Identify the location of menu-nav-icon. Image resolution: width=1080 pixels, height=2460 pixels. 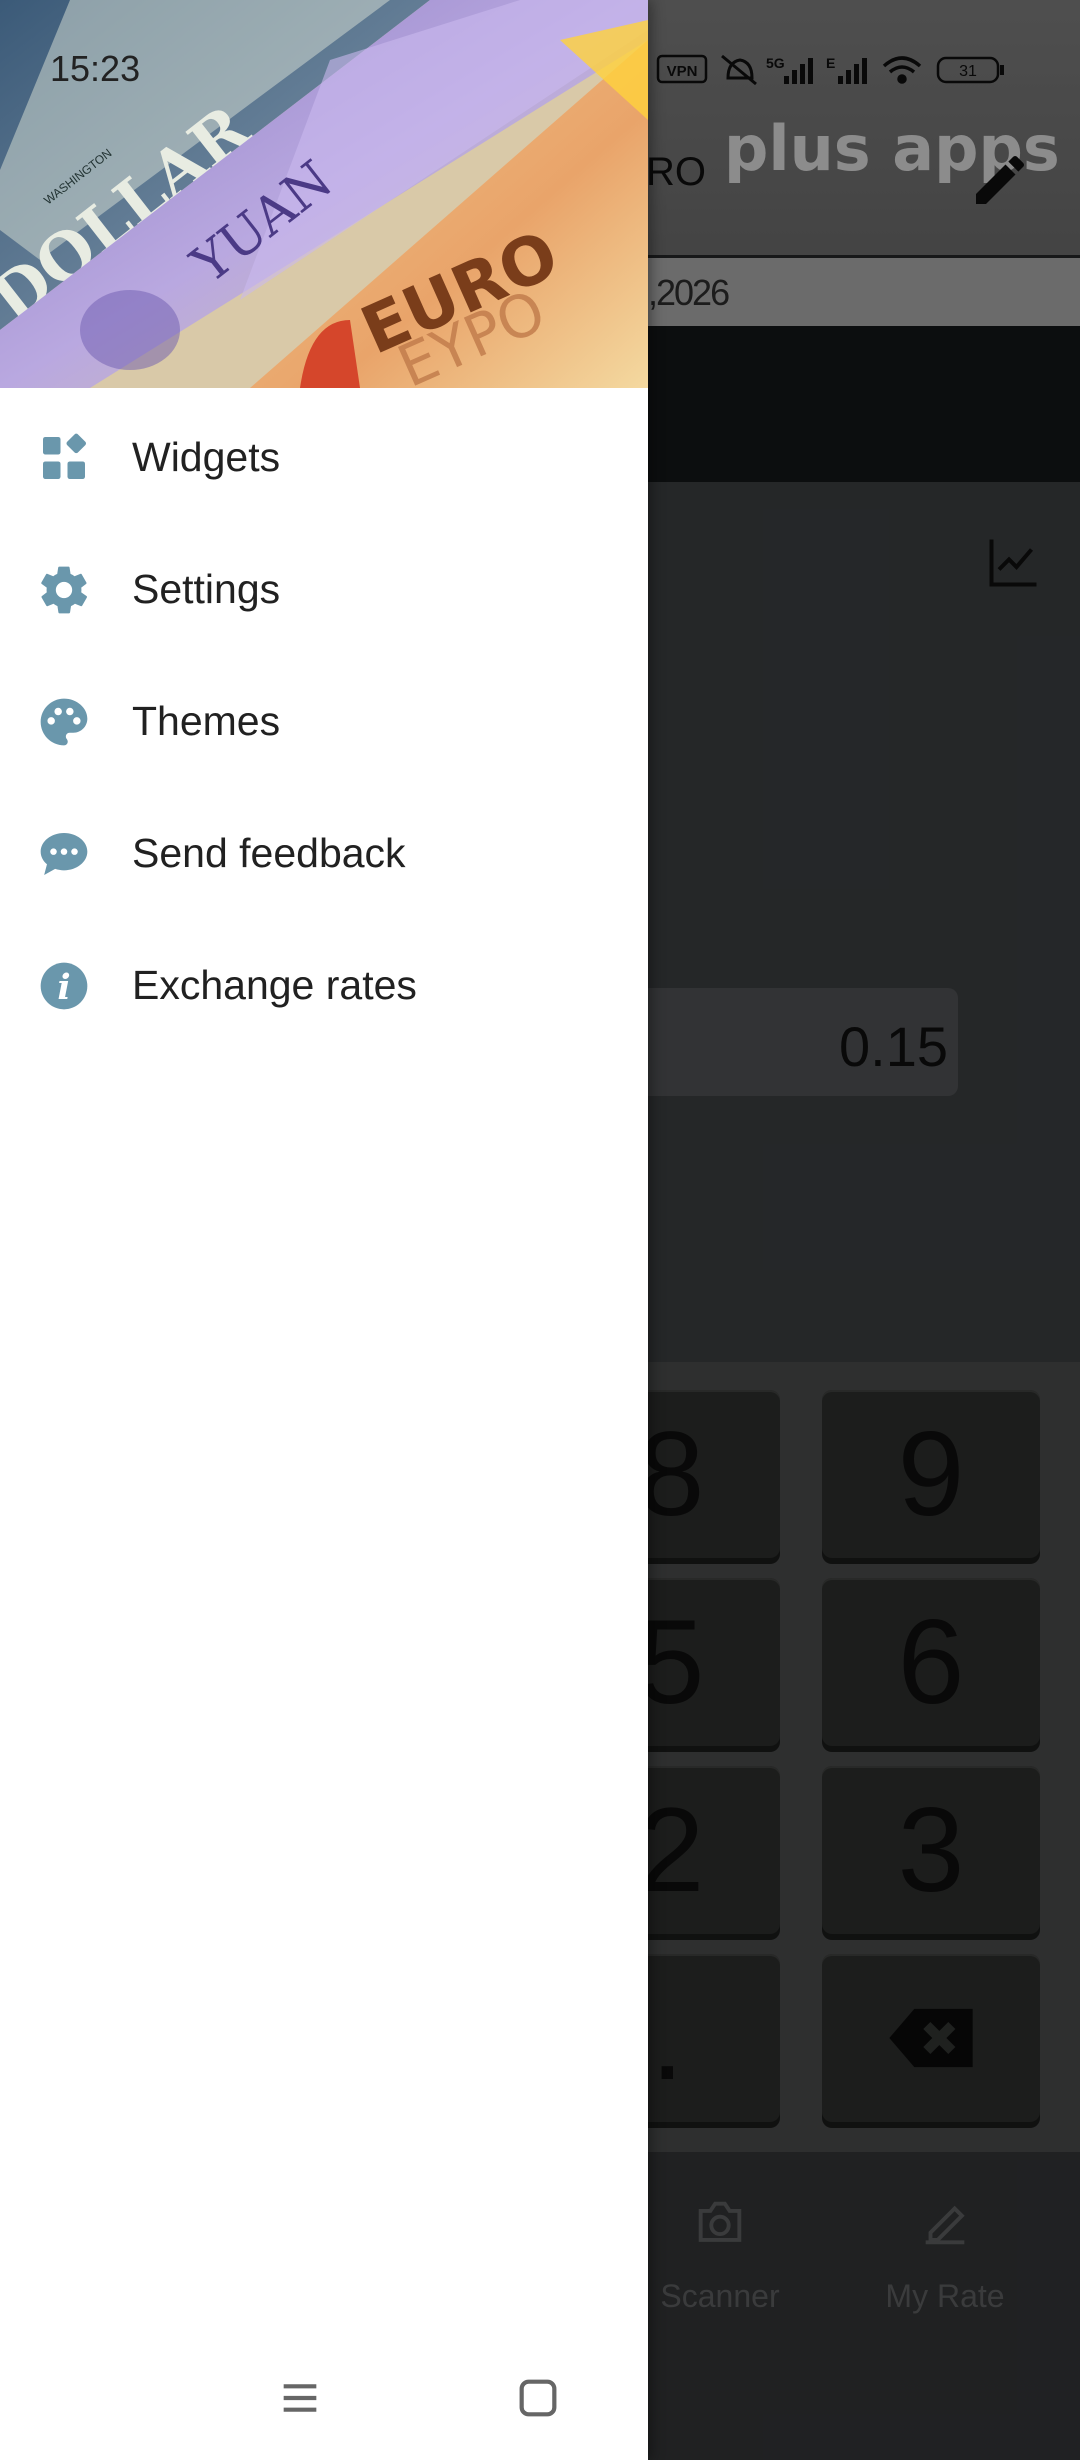
(300, 2398).